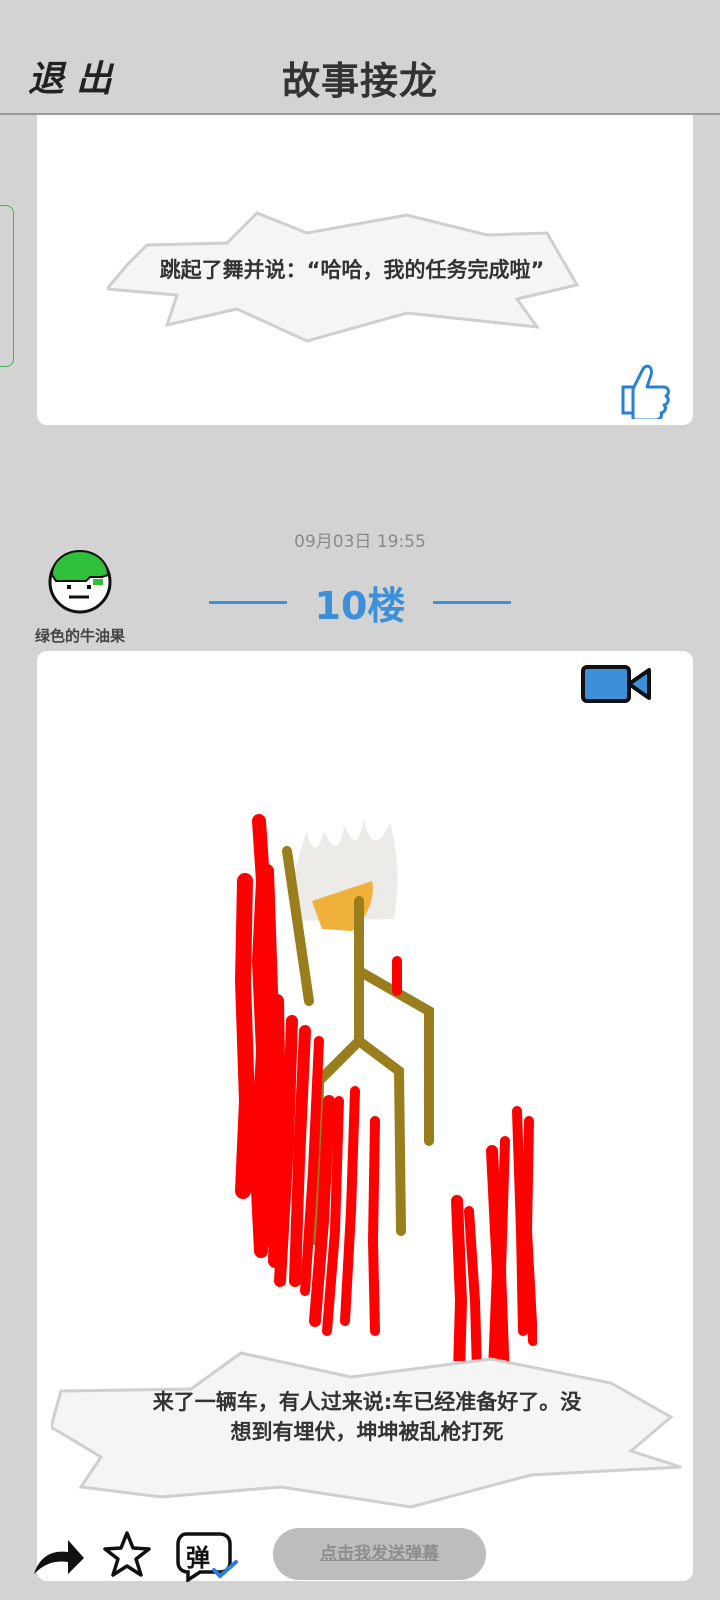 The width and height of the screenshot is (720, 1600). I want to click on bottom-action-bar: 弹 点击我发送弹幕, so click(360, 1547).